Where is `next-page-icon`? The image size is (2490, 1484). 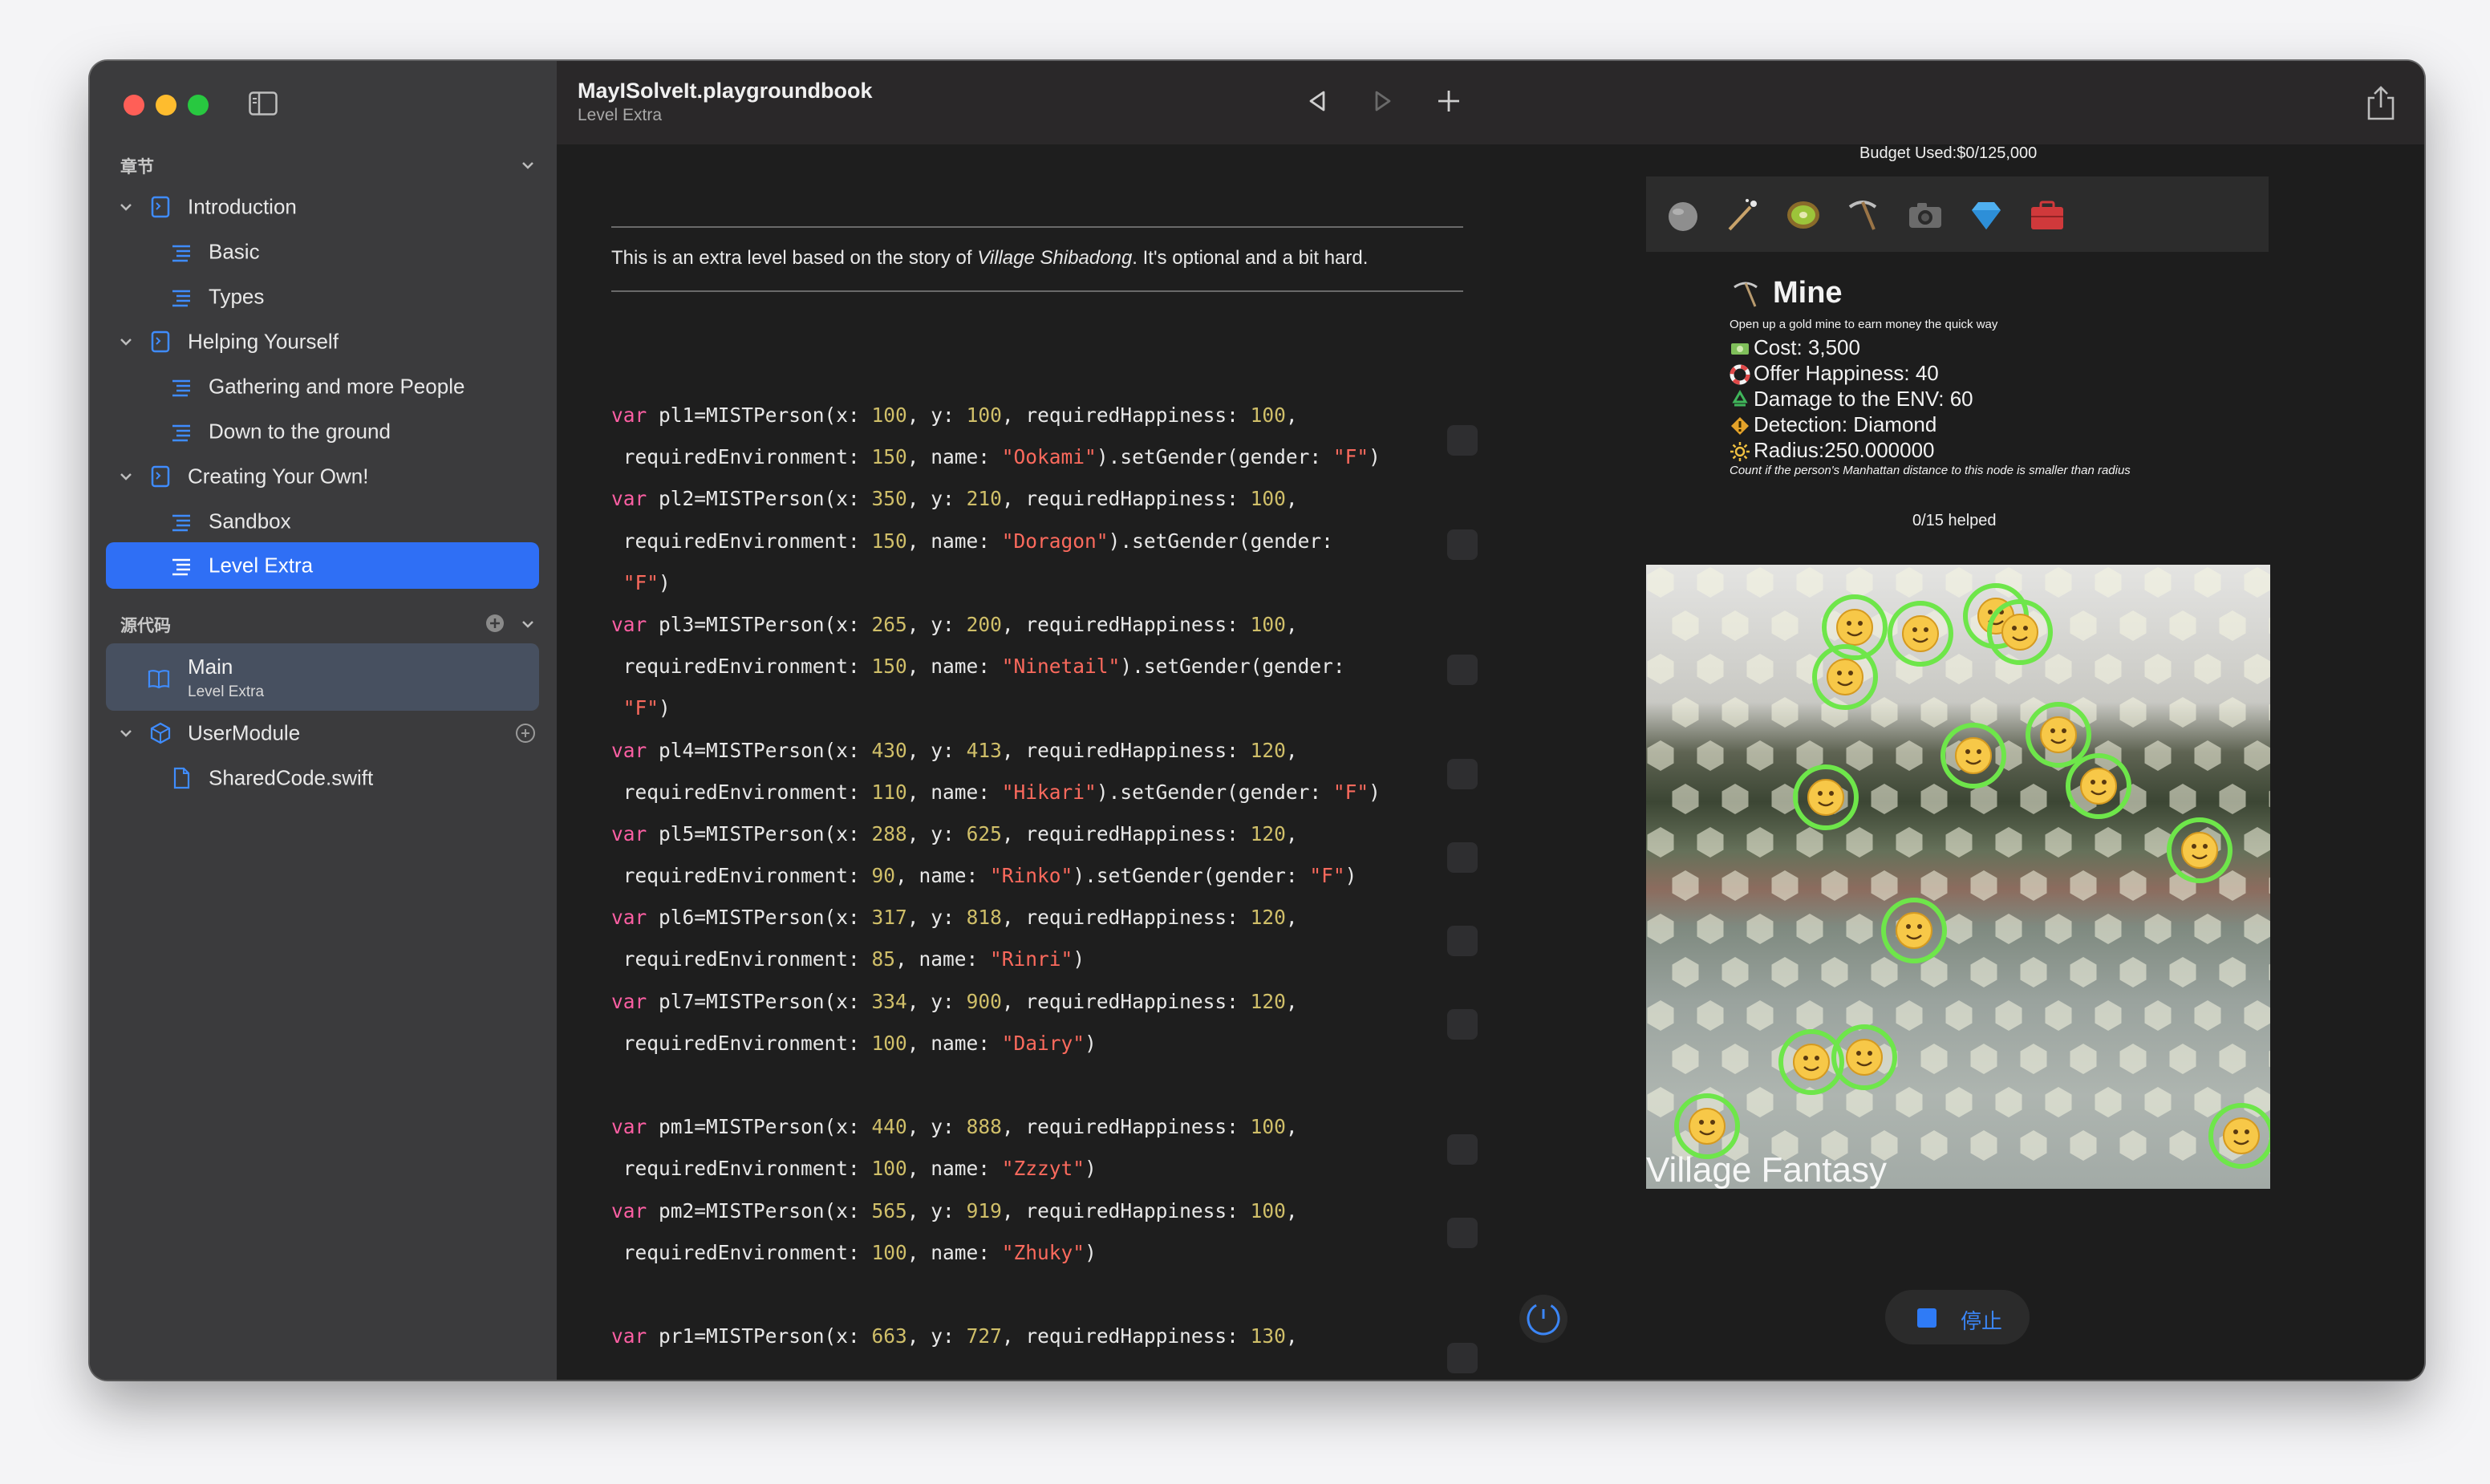 next-page-icon is located at coordinates (1383, 101).